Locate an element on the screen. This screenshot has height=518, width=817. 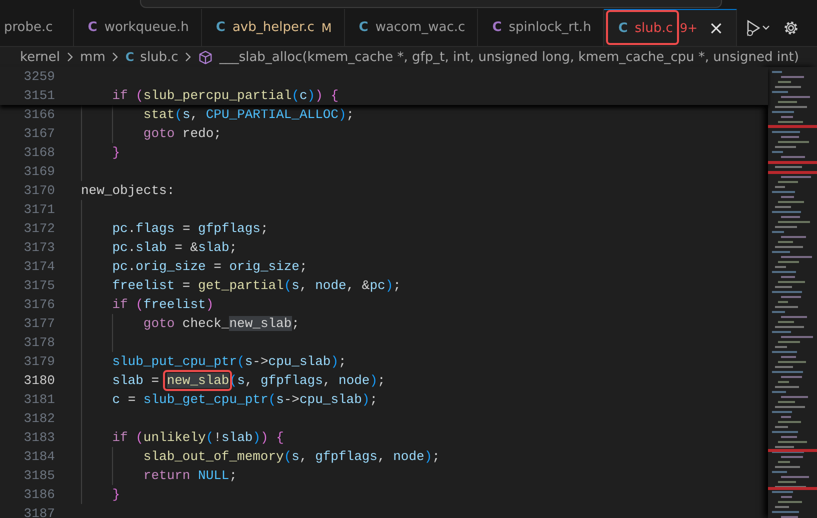
line-number: 3168 is located at coordinates (38, 152).